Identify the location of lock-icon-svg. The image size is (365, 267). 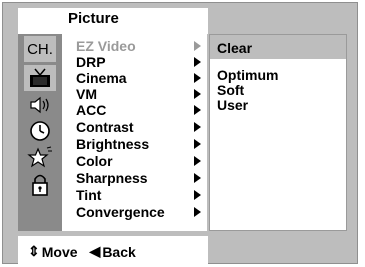
(40, 185).